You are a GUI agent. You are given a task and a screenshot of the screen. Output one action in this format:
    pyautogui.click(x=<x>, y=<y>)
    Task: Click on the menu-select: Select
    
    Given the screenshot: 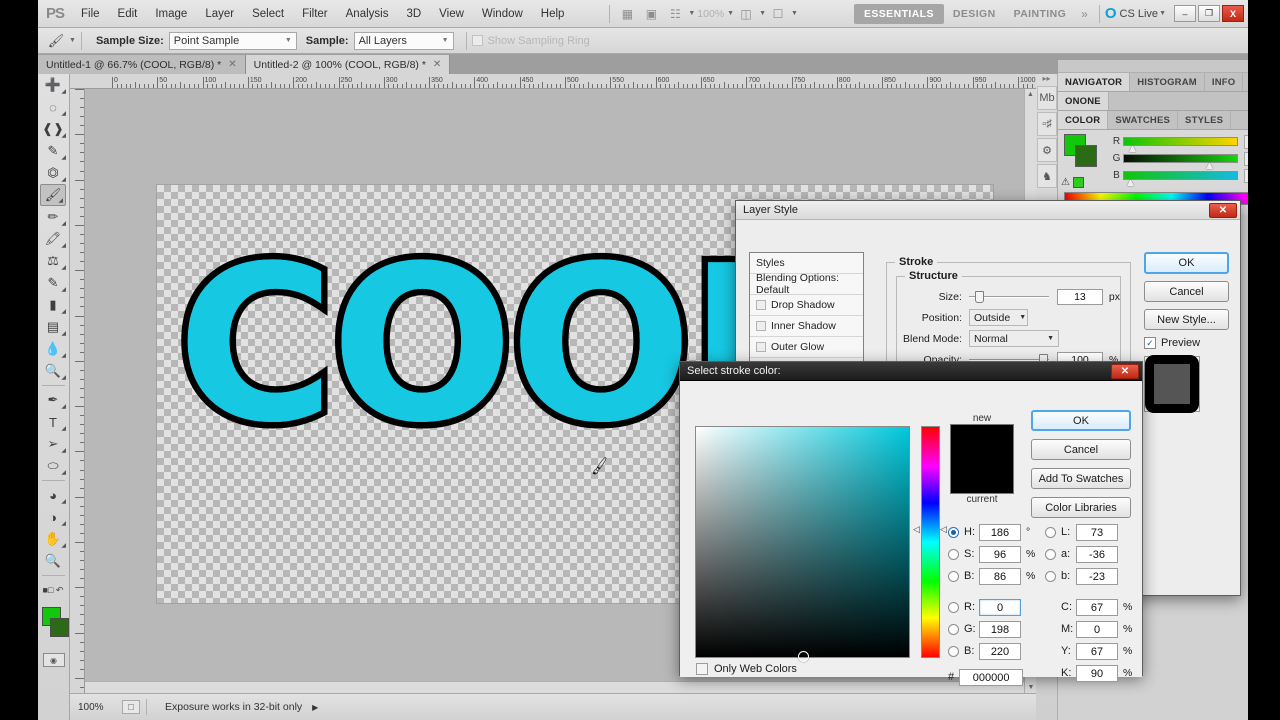 What is the action you would take?
    pyautogui.click(x=268, y=14)
    